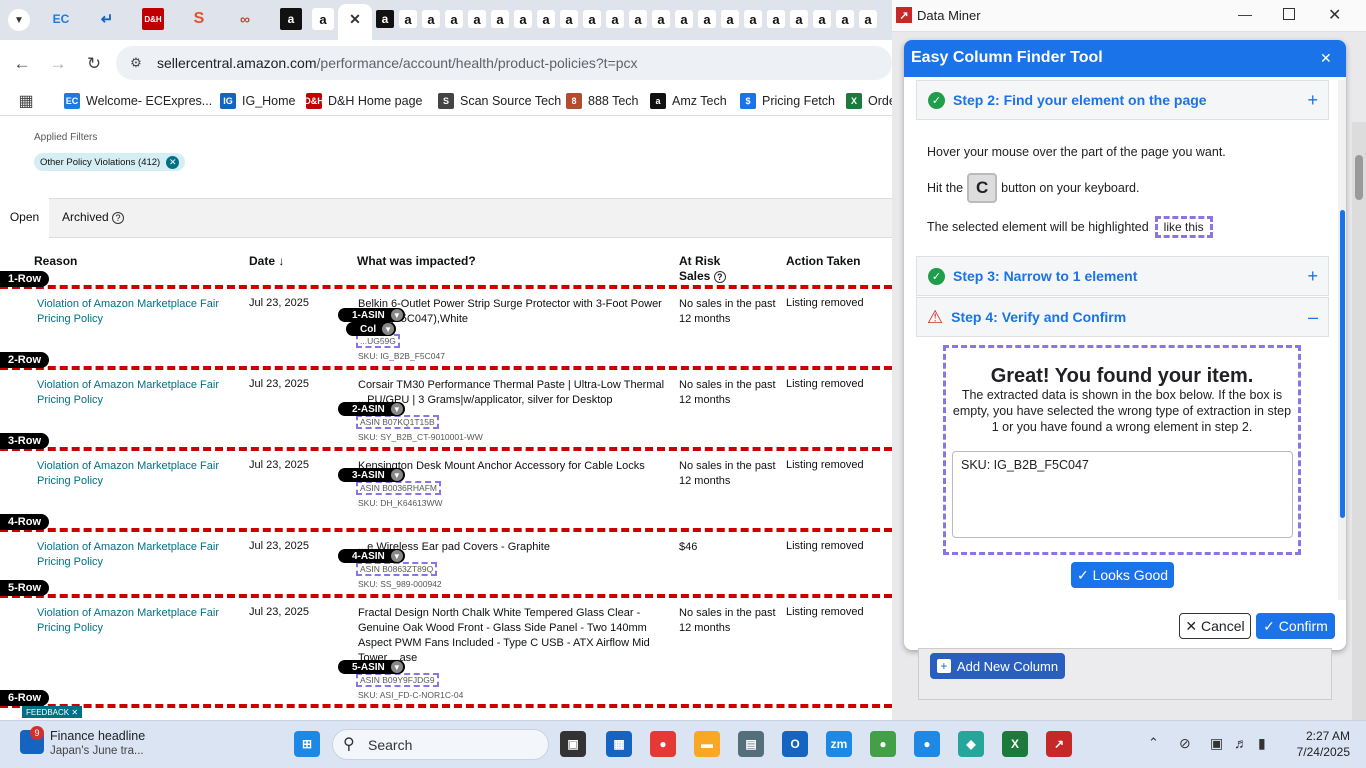 Image resolution: width=1366 pixels, height=768 pixels. Describe the element at coordinates (363, 101) in the screenshot. I see `bookmark-item: D&H D&H Home page` at that location.